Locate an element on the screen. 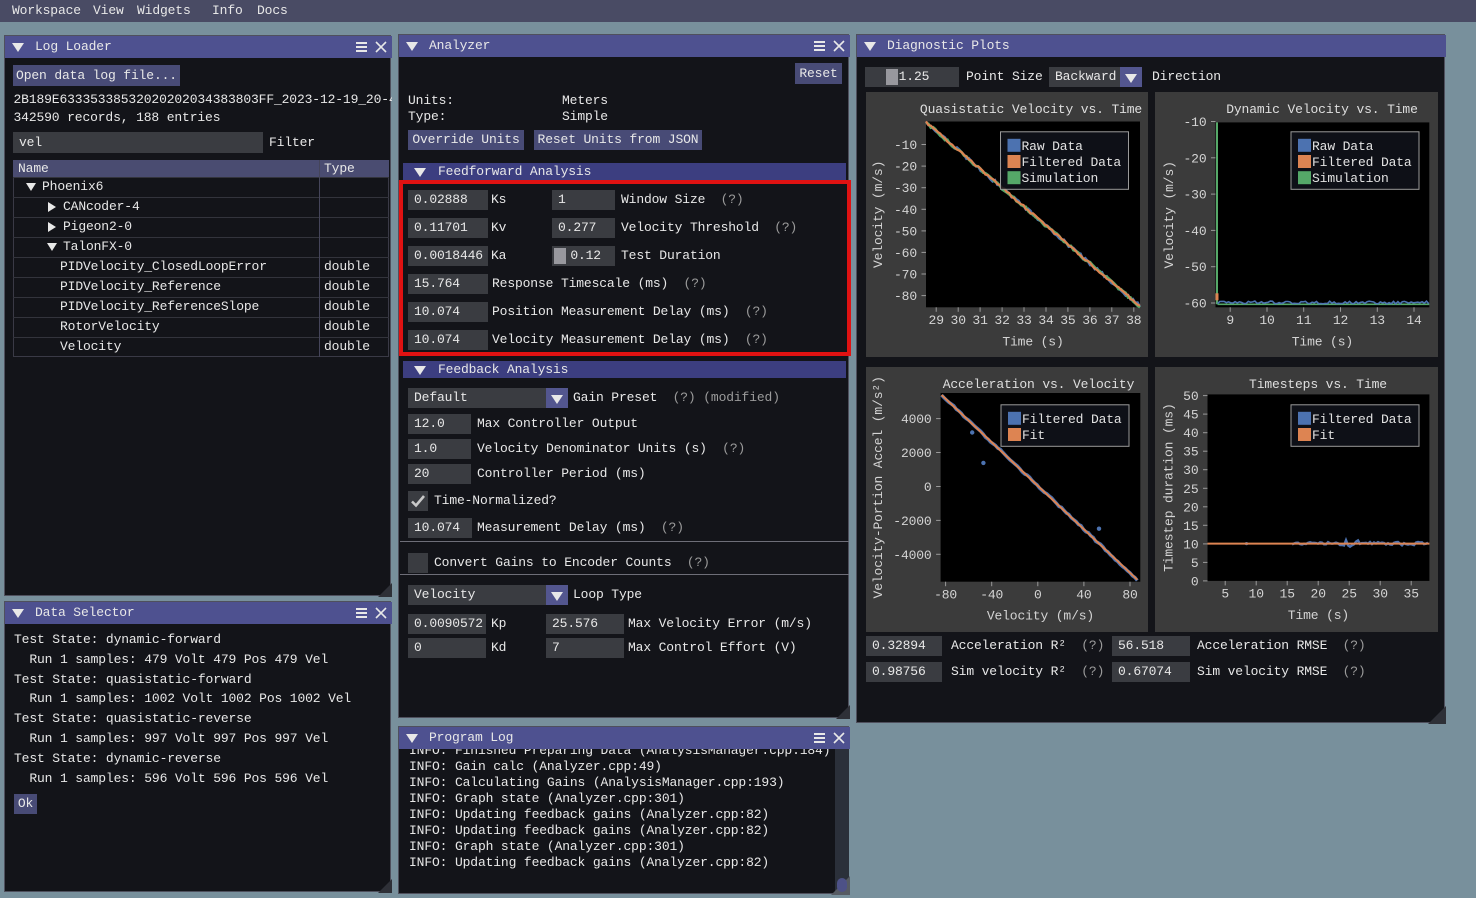 This screenshot has width=1476, height=898. svg-text: Dynamic Velocity vs. Time is located at coordinates (1322, 109).